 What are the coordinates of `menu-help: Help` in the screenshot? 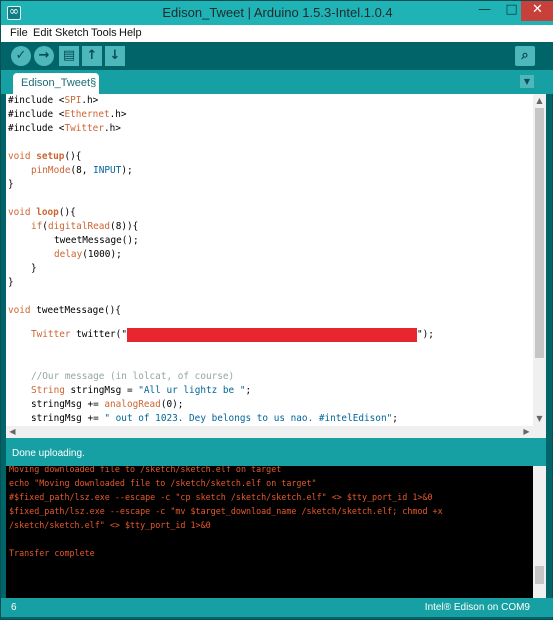 It's located at (130, 33).